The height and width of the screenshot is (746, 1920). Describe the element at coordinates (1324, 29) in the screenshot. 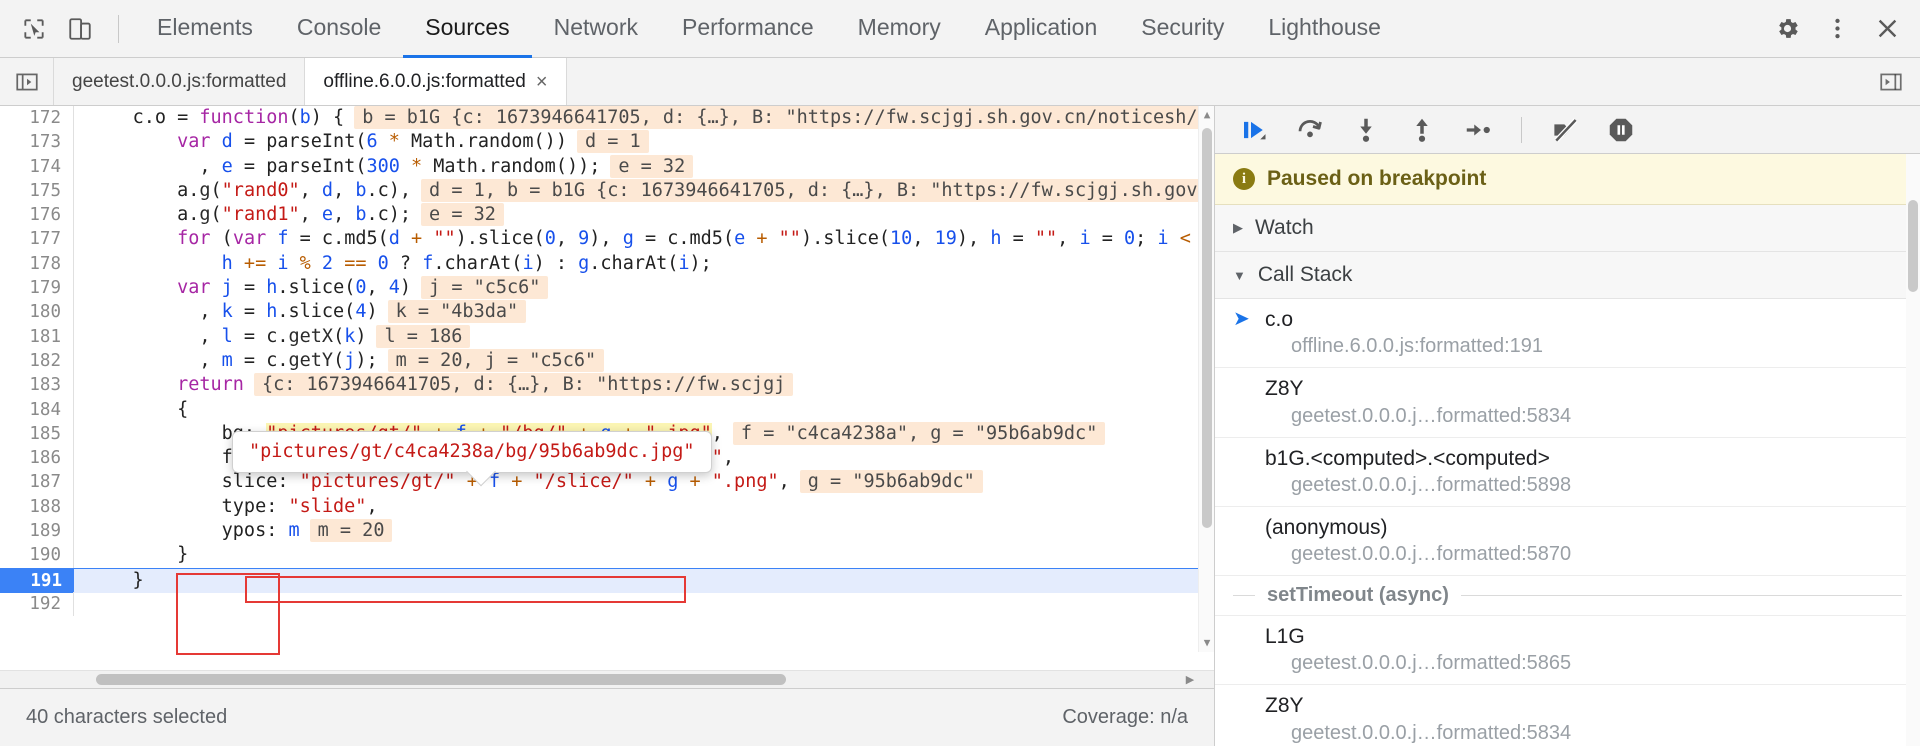

I see `tab-lighthouse: Lighthouse` at that location.